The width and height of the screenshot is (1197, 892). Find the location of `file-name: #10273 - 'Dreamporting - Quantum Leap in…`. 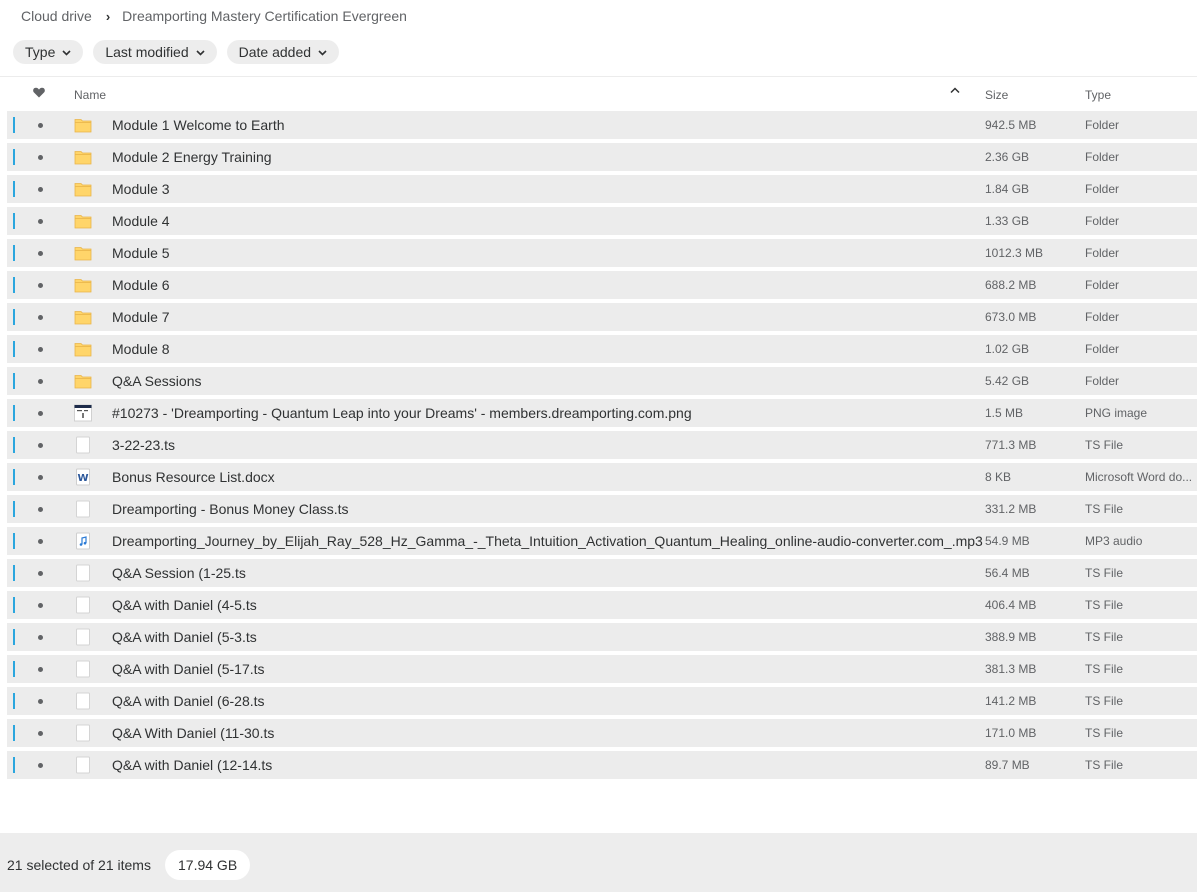

file-name: #10273 - 'Dreamporting - Quantum Leap in… is located at coordinates (402, 413).